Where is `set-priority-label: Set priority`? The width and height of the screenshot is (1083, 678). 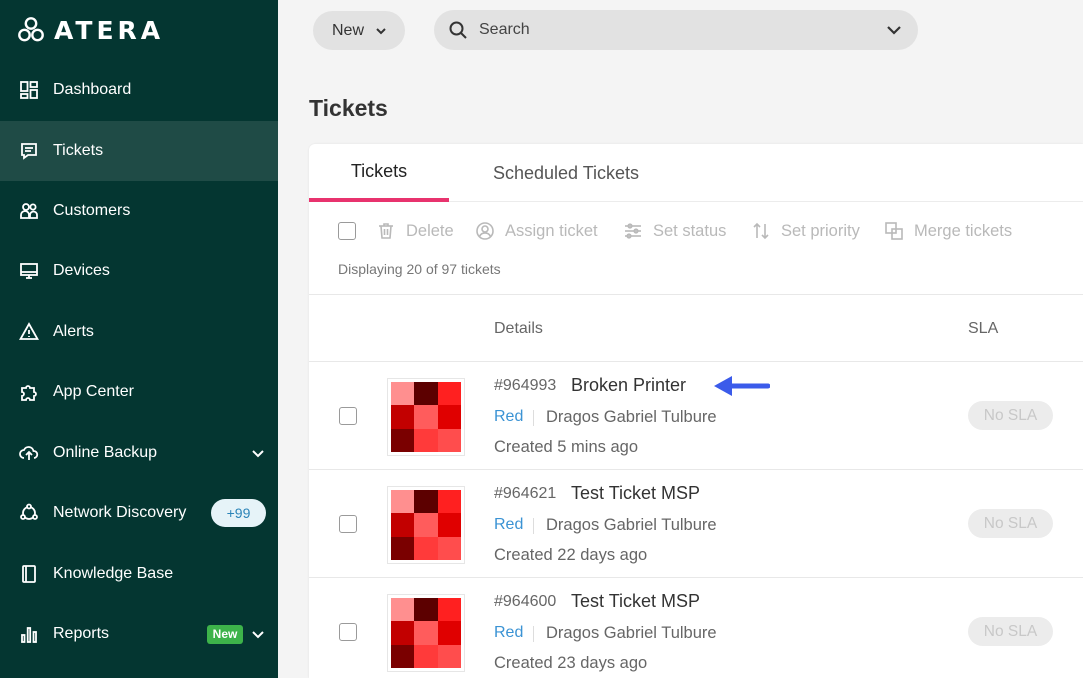 set-priority-label: Set priority is located at coordinates (820, 230).